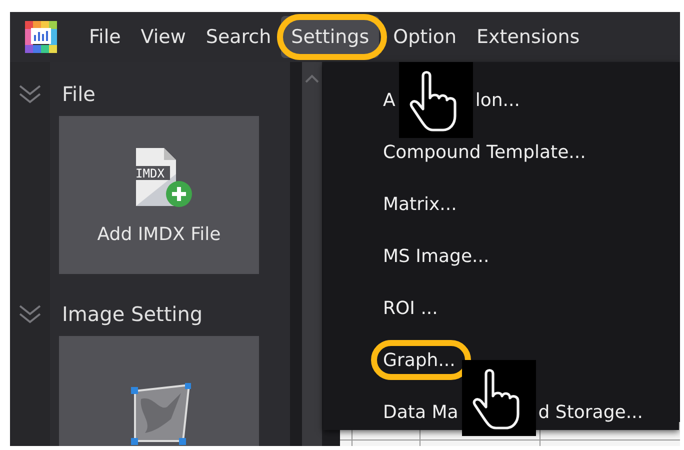  I want to click on section-title: Image Setting, so click(132, 314).